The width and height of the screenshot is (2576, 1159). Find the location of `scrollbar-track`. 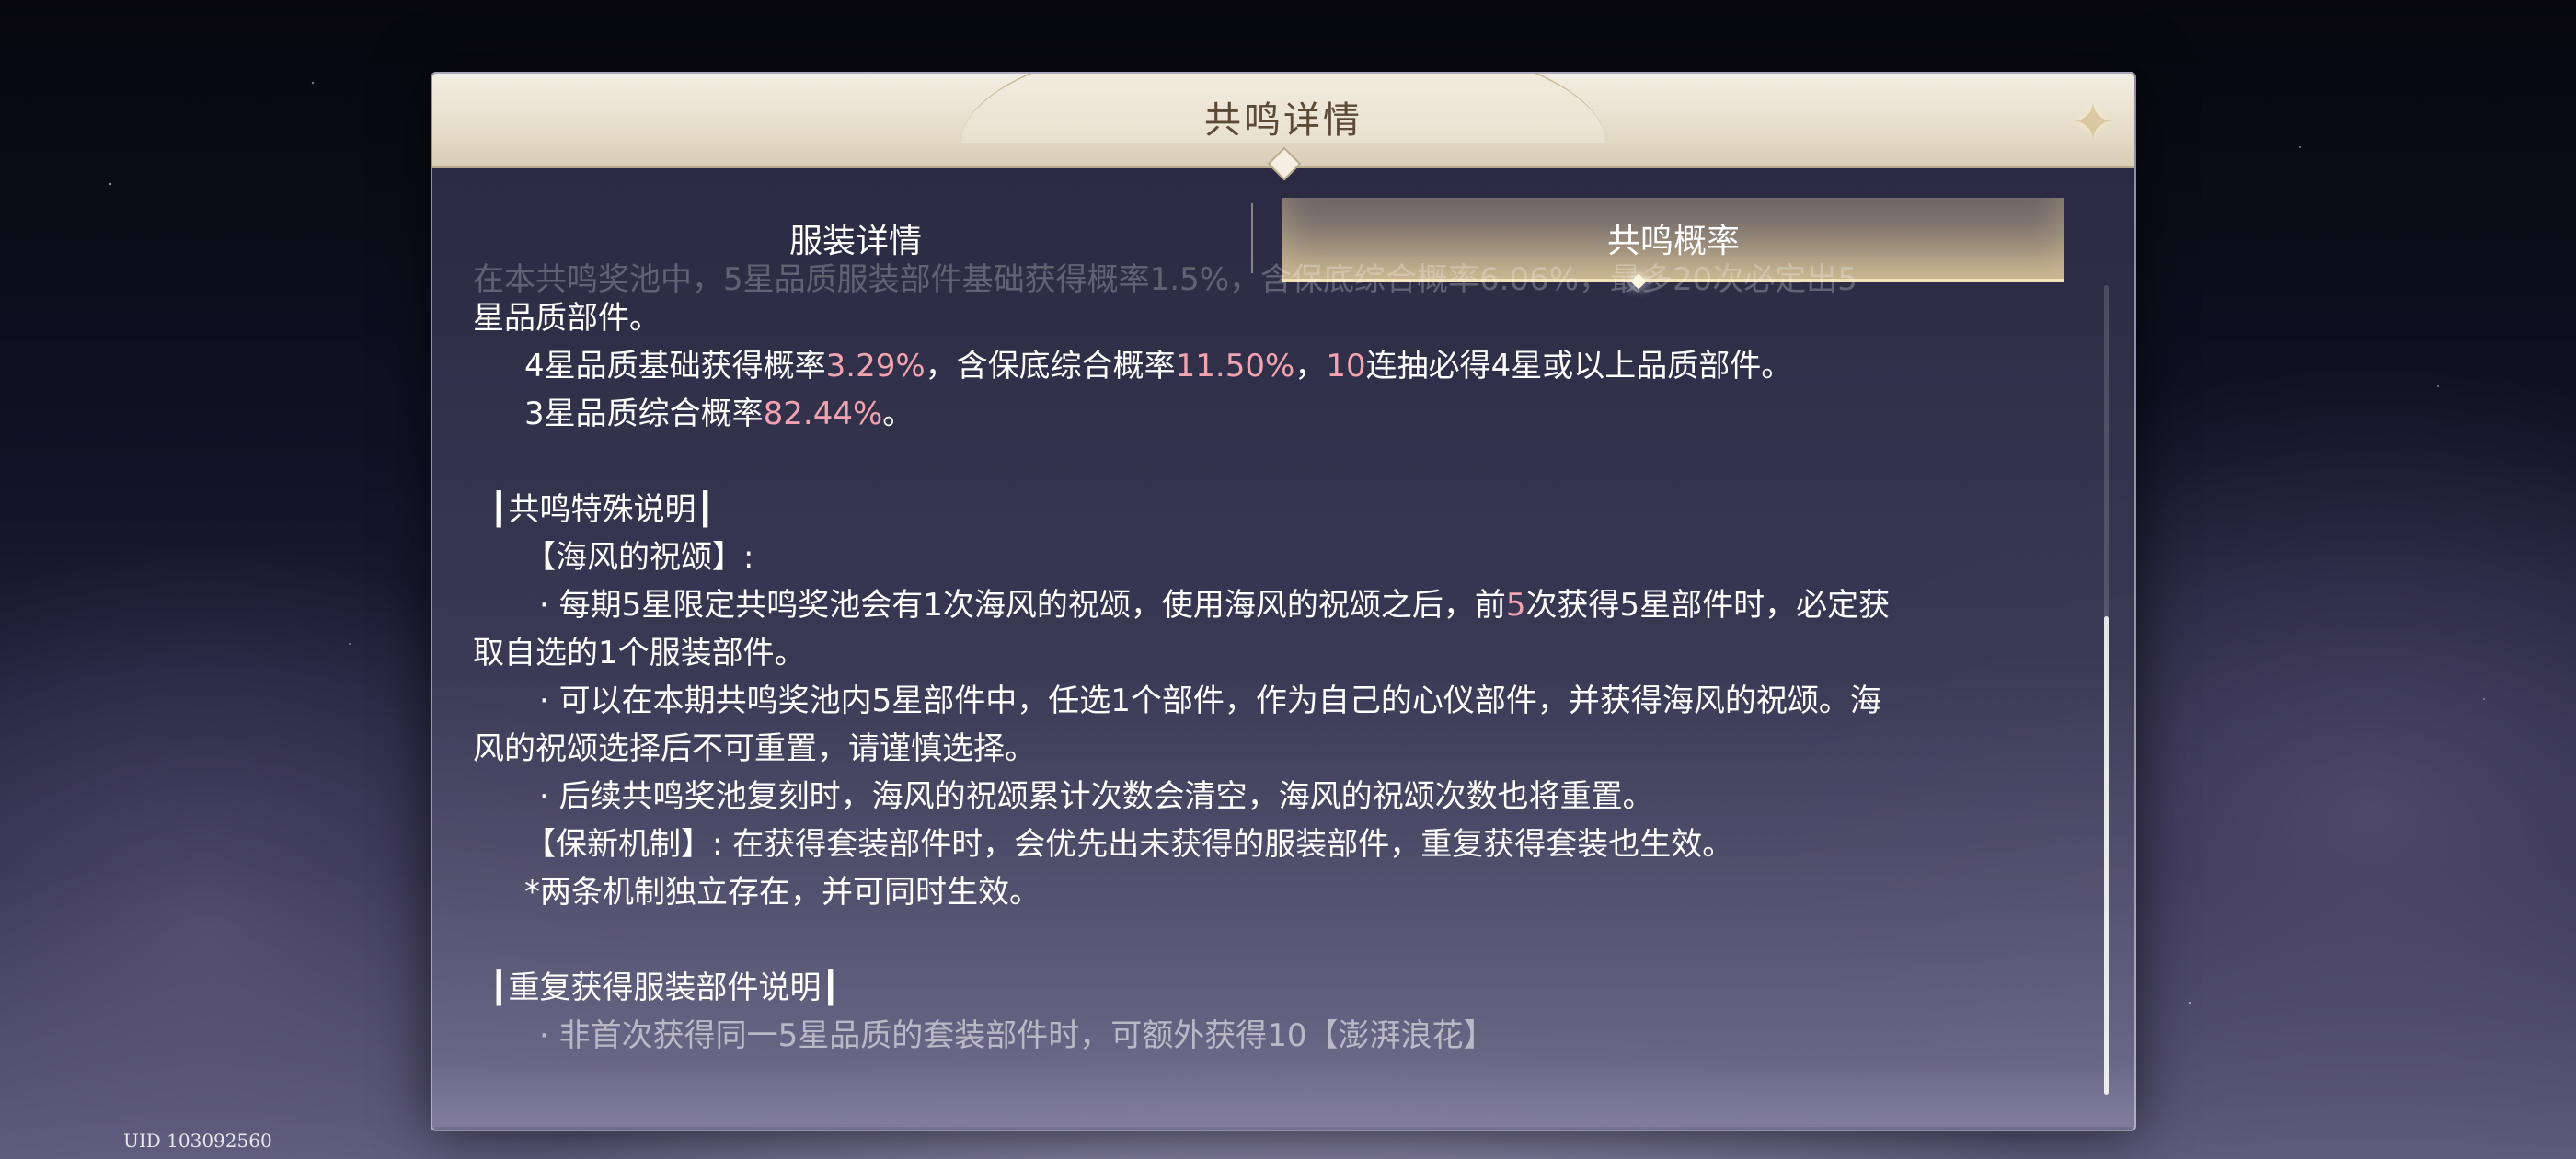

scrollbar-track is located at coordinates (2106, 690).